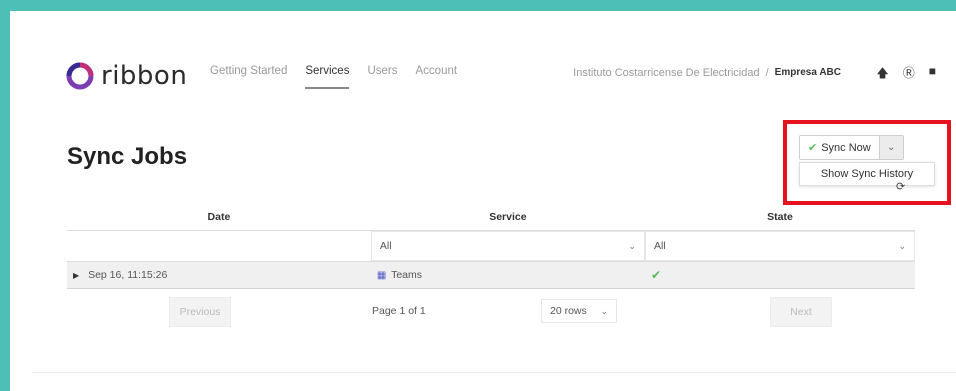  I want to click on annotation-highlight-box, so click(867, 162).